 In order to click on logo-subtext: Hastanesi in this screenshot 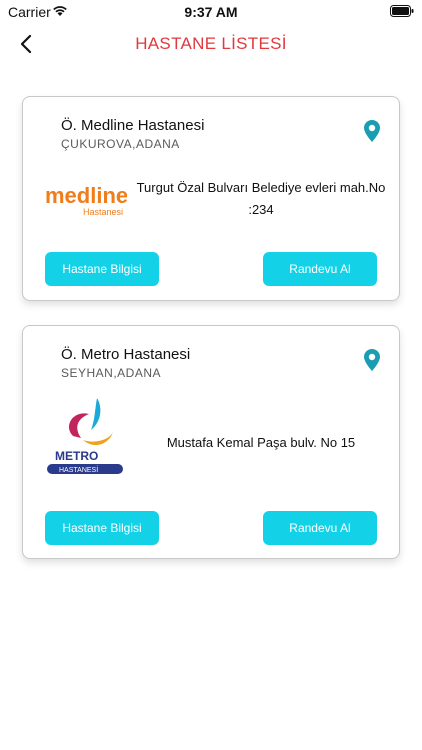, I will do `click(103, 212)`.